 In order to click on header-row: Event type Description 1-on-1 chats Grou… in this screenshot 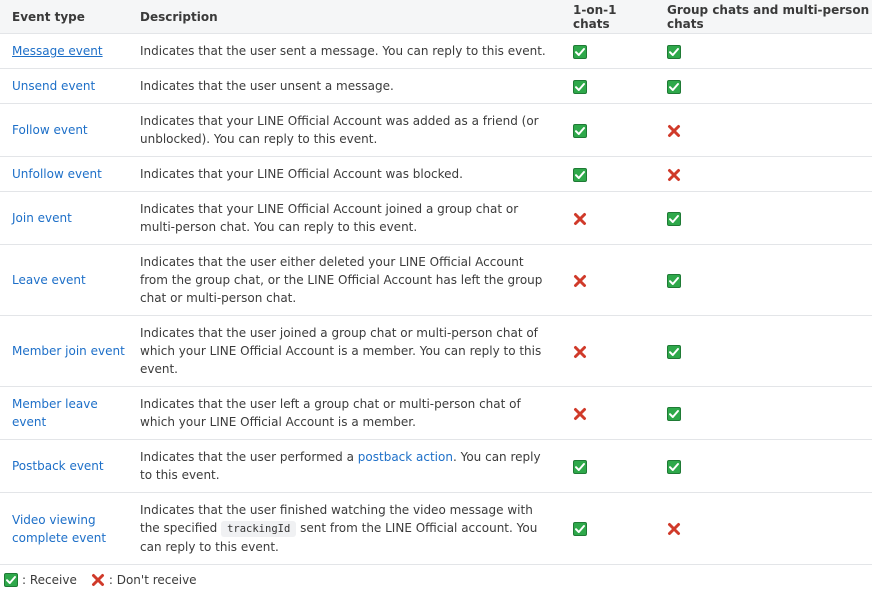, I will do `click(436, 17)`.